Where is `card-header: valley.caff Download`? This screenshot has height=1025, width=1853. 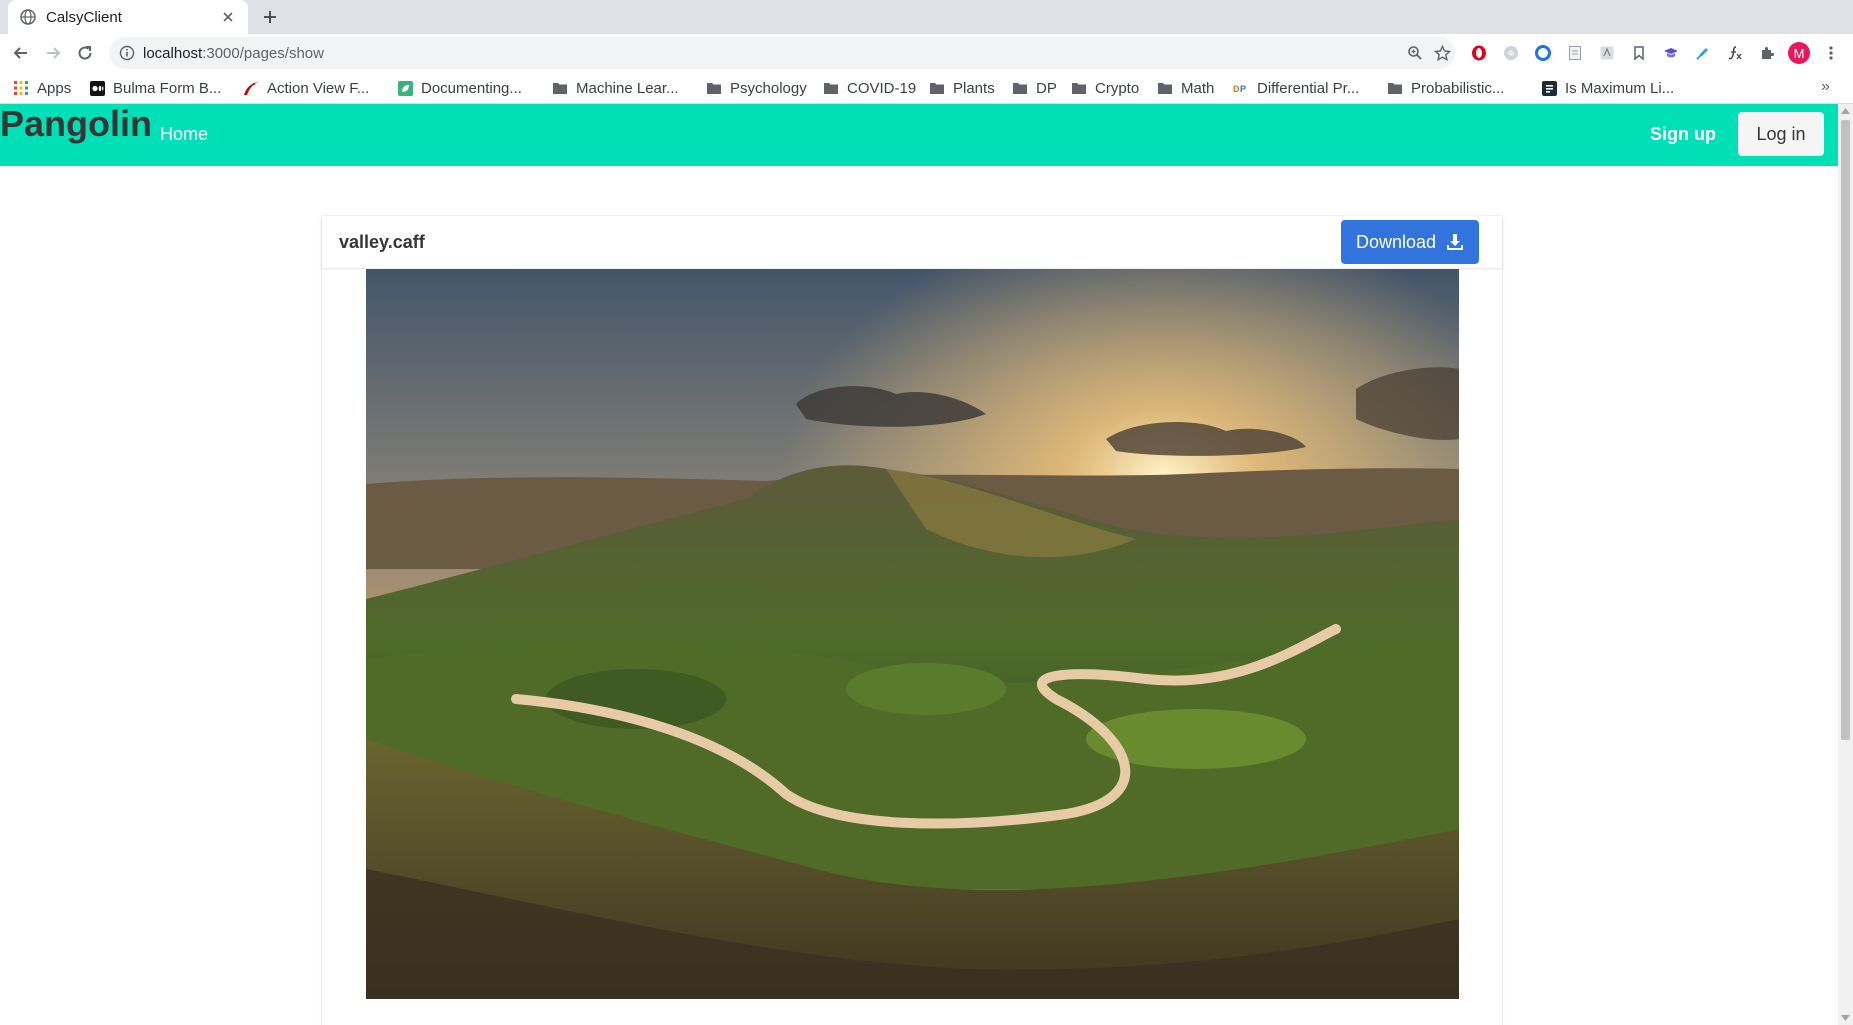 card-header: valley.caff Download is located at coordinates (912, 242).